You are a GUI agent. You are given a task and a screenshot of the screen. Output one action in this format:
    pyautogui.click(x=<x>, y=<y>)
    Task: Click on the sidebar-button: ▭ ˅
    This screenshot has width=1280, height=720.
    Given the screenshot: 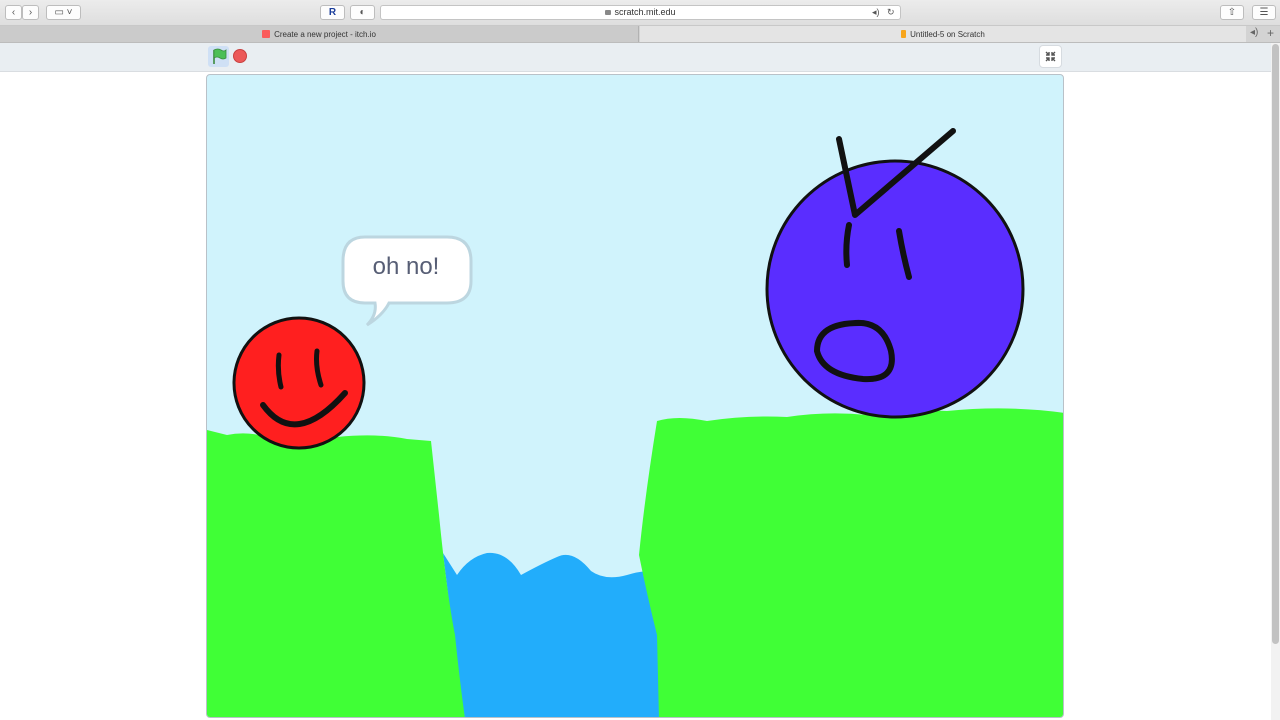 What is the action you would take?
    pyautogui.click(x=63, y=12)
    